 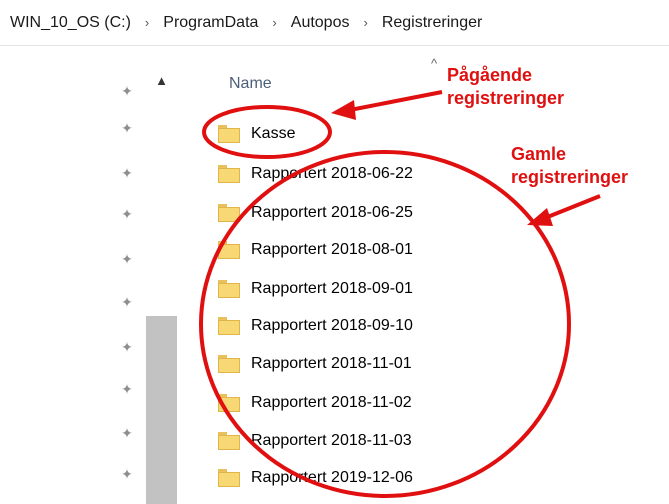 I want to click on breadcrumb-item-registreringer: Registreringer, so click(x=432, y=23).